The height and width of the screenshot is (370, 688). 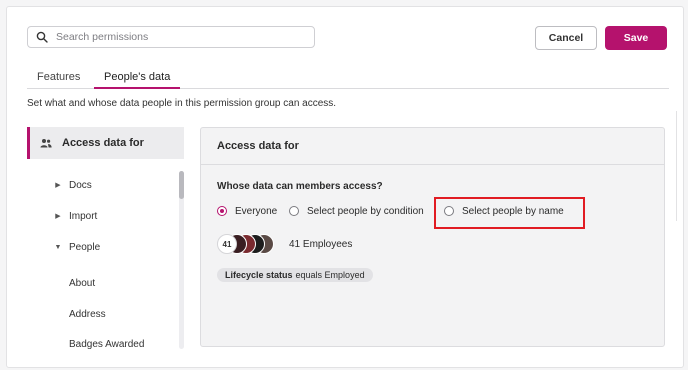 What do you see at coordinates (365, 211) in the screenshot?
I see `radio-label: Select people by condition` at bounding box center [365, 211].